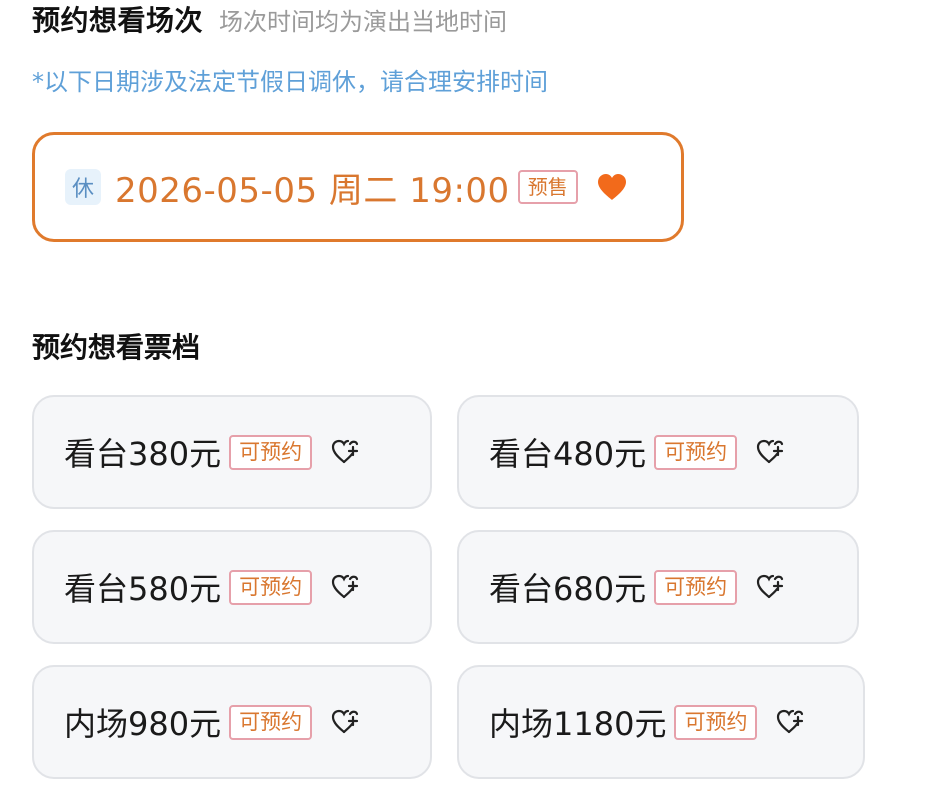  I want to click on tier-option: 看台580元 可预约, so click(232, 587).